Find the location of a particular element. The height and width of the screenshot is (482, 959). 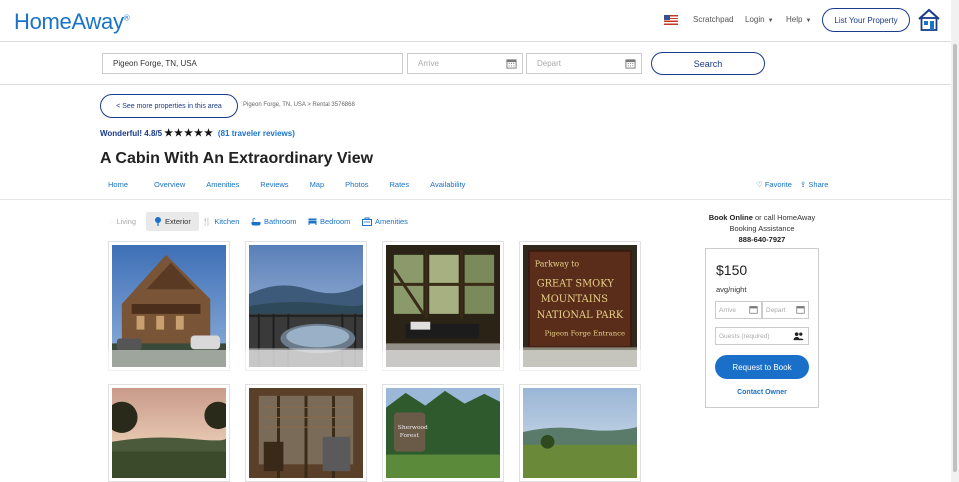

photo-category-bathroom: Bathroom is located at coordinates (274, 221).